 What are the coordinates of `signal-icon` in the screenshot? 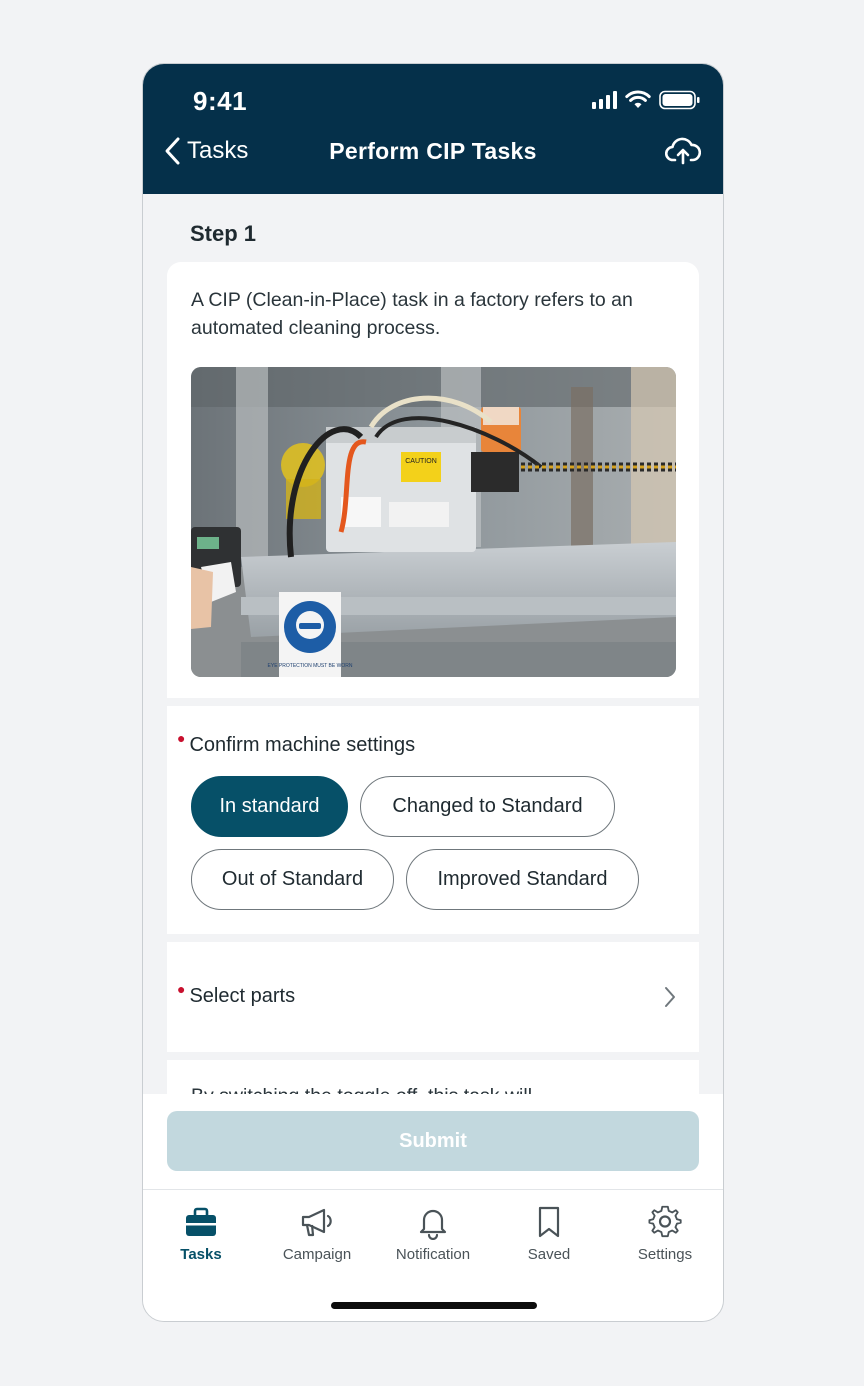 It's located at (604, 100).